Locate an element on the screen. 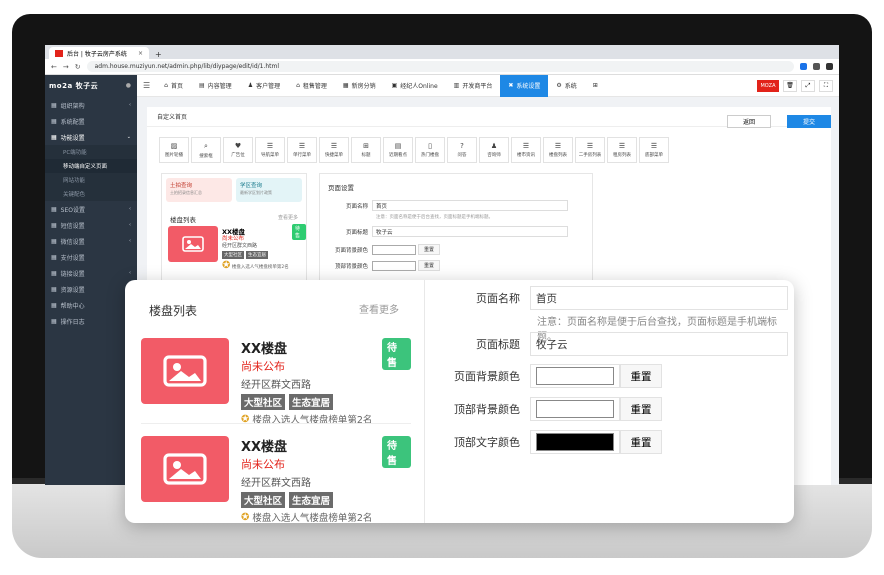  widget-footer: ☰ 底部菜单 is located at coordinates (654, 150).